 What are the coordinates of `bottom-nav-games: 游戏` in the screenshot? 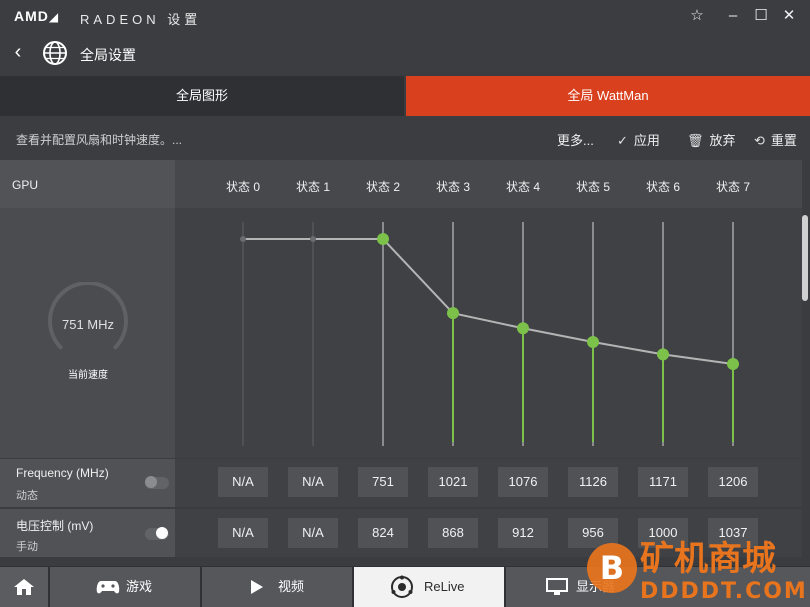 It's located at (125, 587).